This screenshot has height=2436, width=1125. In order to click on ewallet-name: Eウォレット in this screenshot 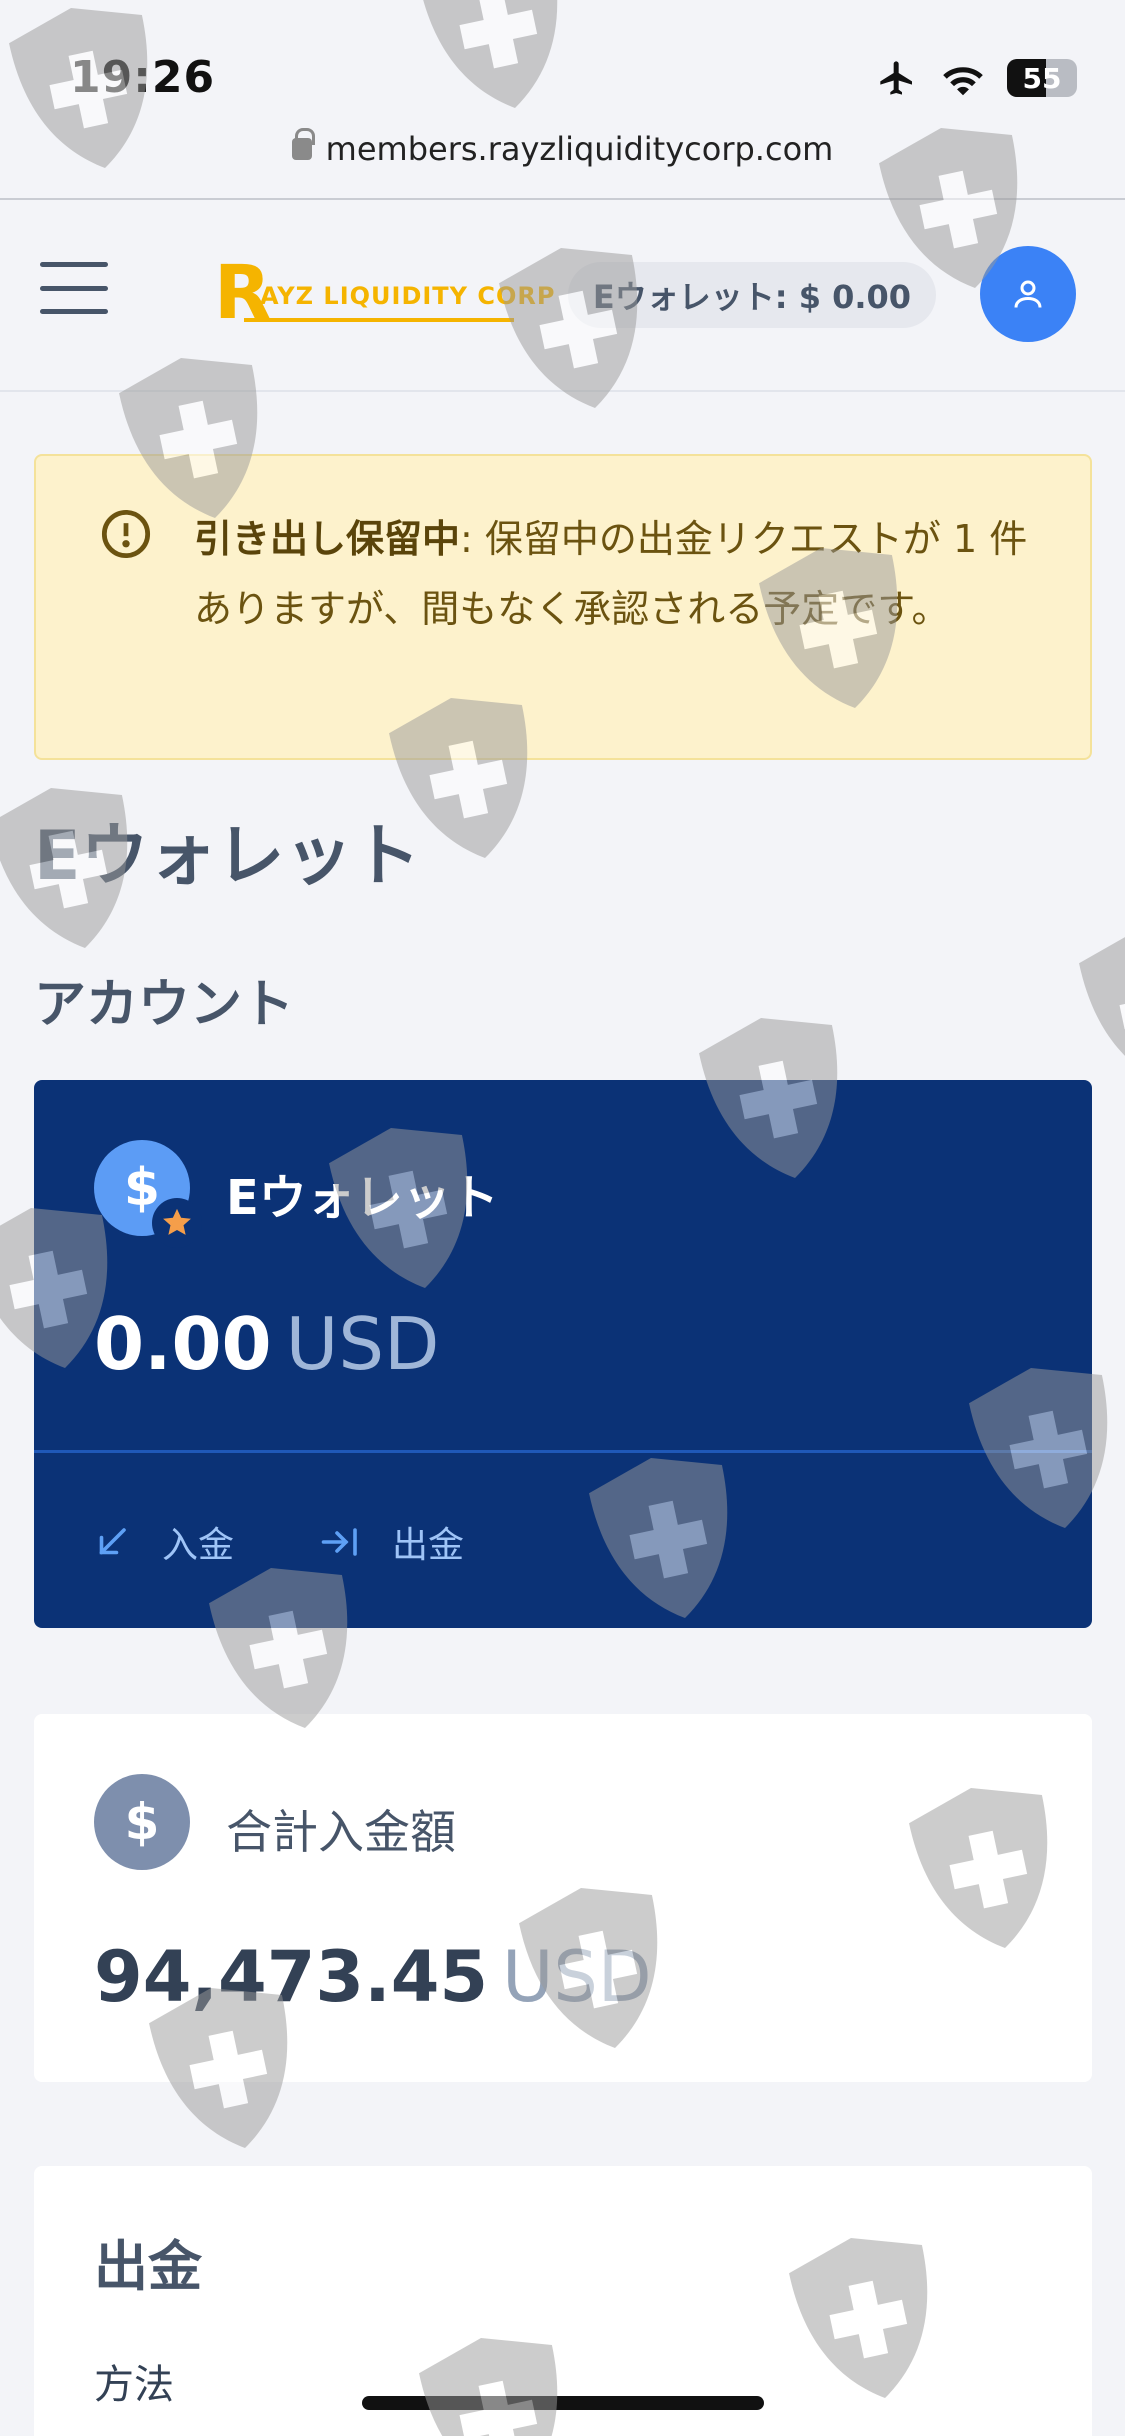, I will do `click(362, 1198)`.